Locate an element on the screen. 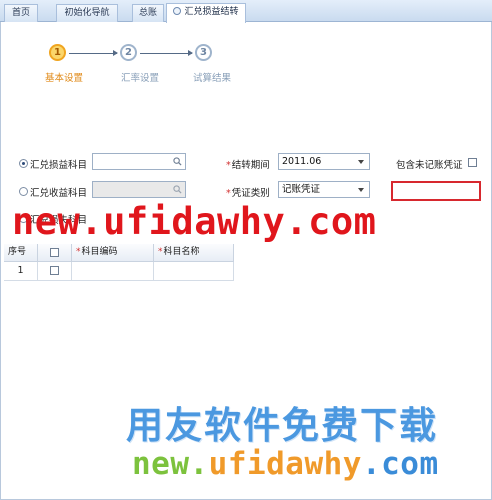 The height and width of the screenshot is (500, 492). row-1-select is located at coordinates (55, 271).